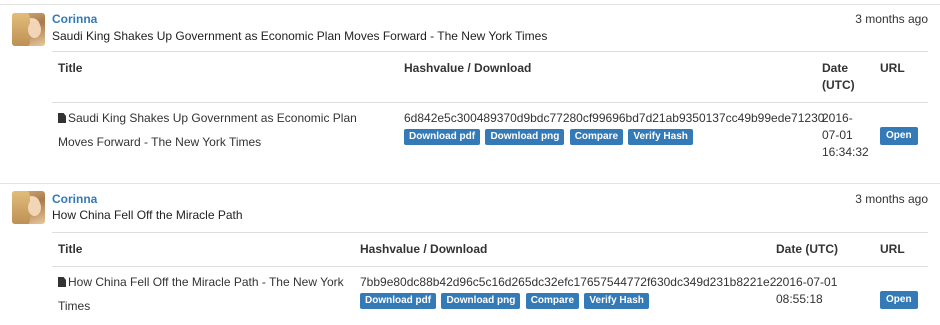 The image size is (940, 325). Describe the element at coordinates (845, 136) in the screenshot. I see `date-cell: 2016-07-01 16:34:32` at that location.